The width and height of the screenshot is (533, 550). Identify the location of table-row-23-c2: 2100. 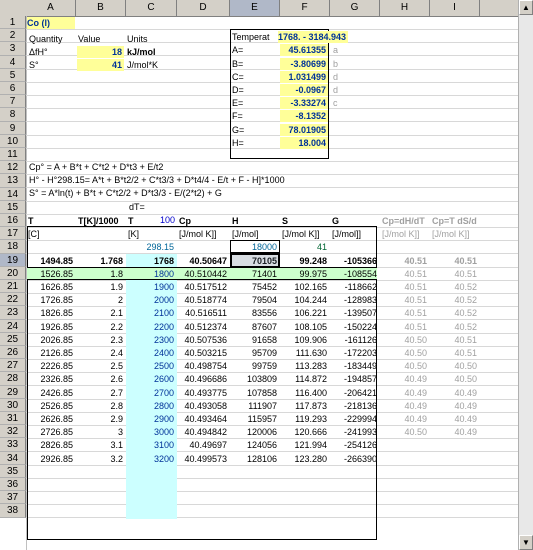
(151, 313).